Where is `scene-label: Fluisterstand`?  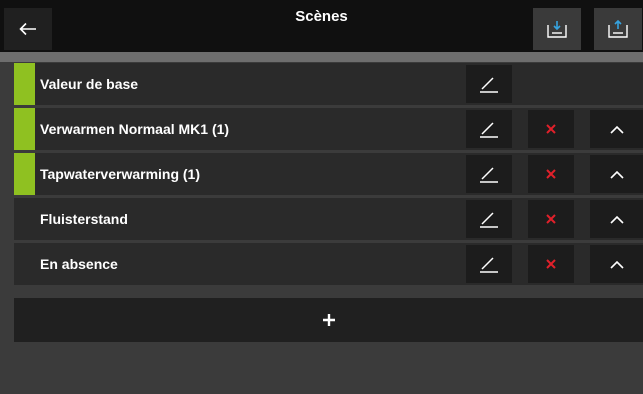 scene-label: Fluisterstand is located at coordinates (84, 219).